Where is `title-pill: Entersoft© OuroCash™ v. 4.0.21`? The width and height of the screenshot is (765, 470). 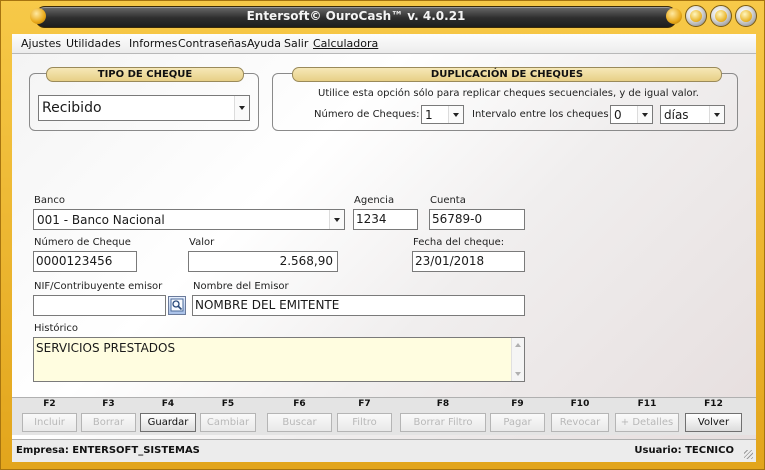 title-pill: Entersoft© OuroCash™ v. 4.0.21 is located at coordinates (356, 17).